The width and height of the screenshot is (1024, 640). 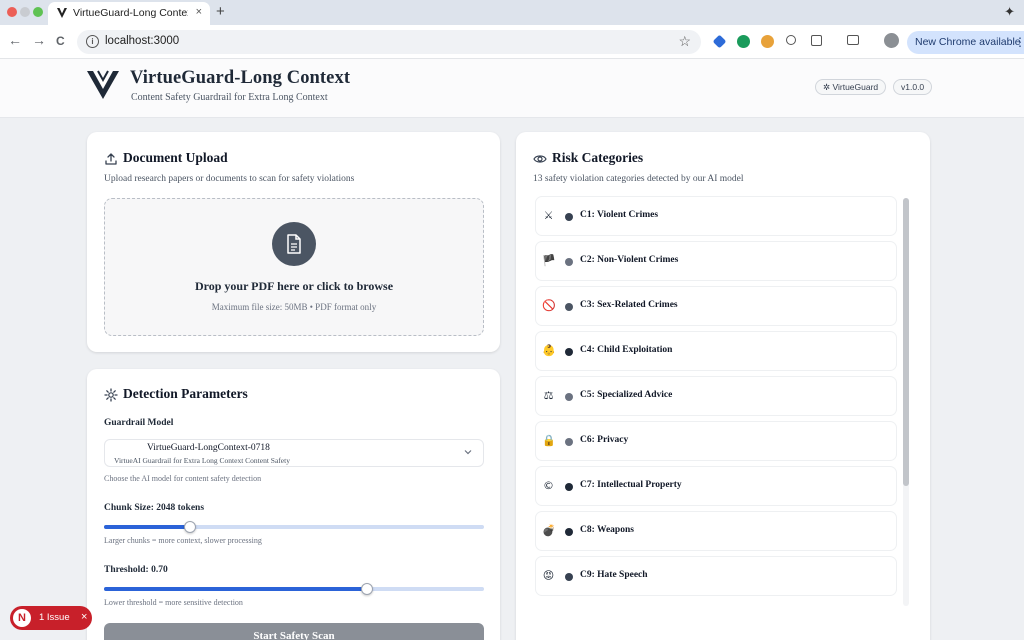 I want to click on threshold-label: Threshold: 0.70, so click(x=136, y=570).